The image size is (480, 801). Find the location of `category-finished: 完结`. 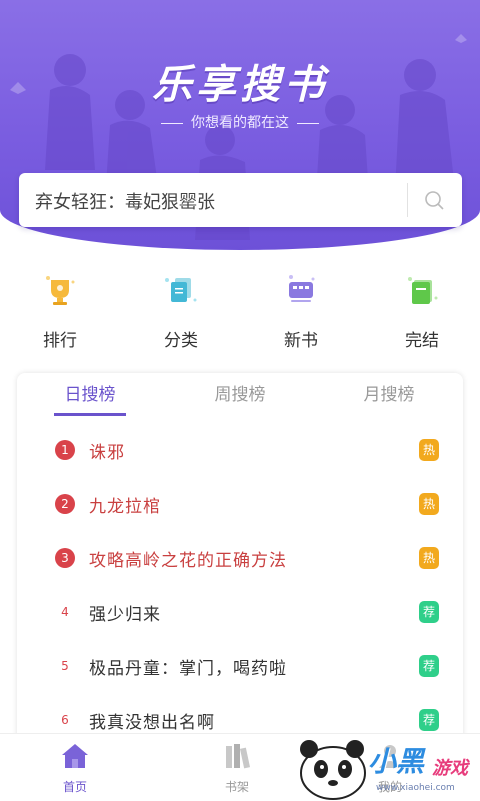

category-finished: 完结 is located at coordinates (422, 310).